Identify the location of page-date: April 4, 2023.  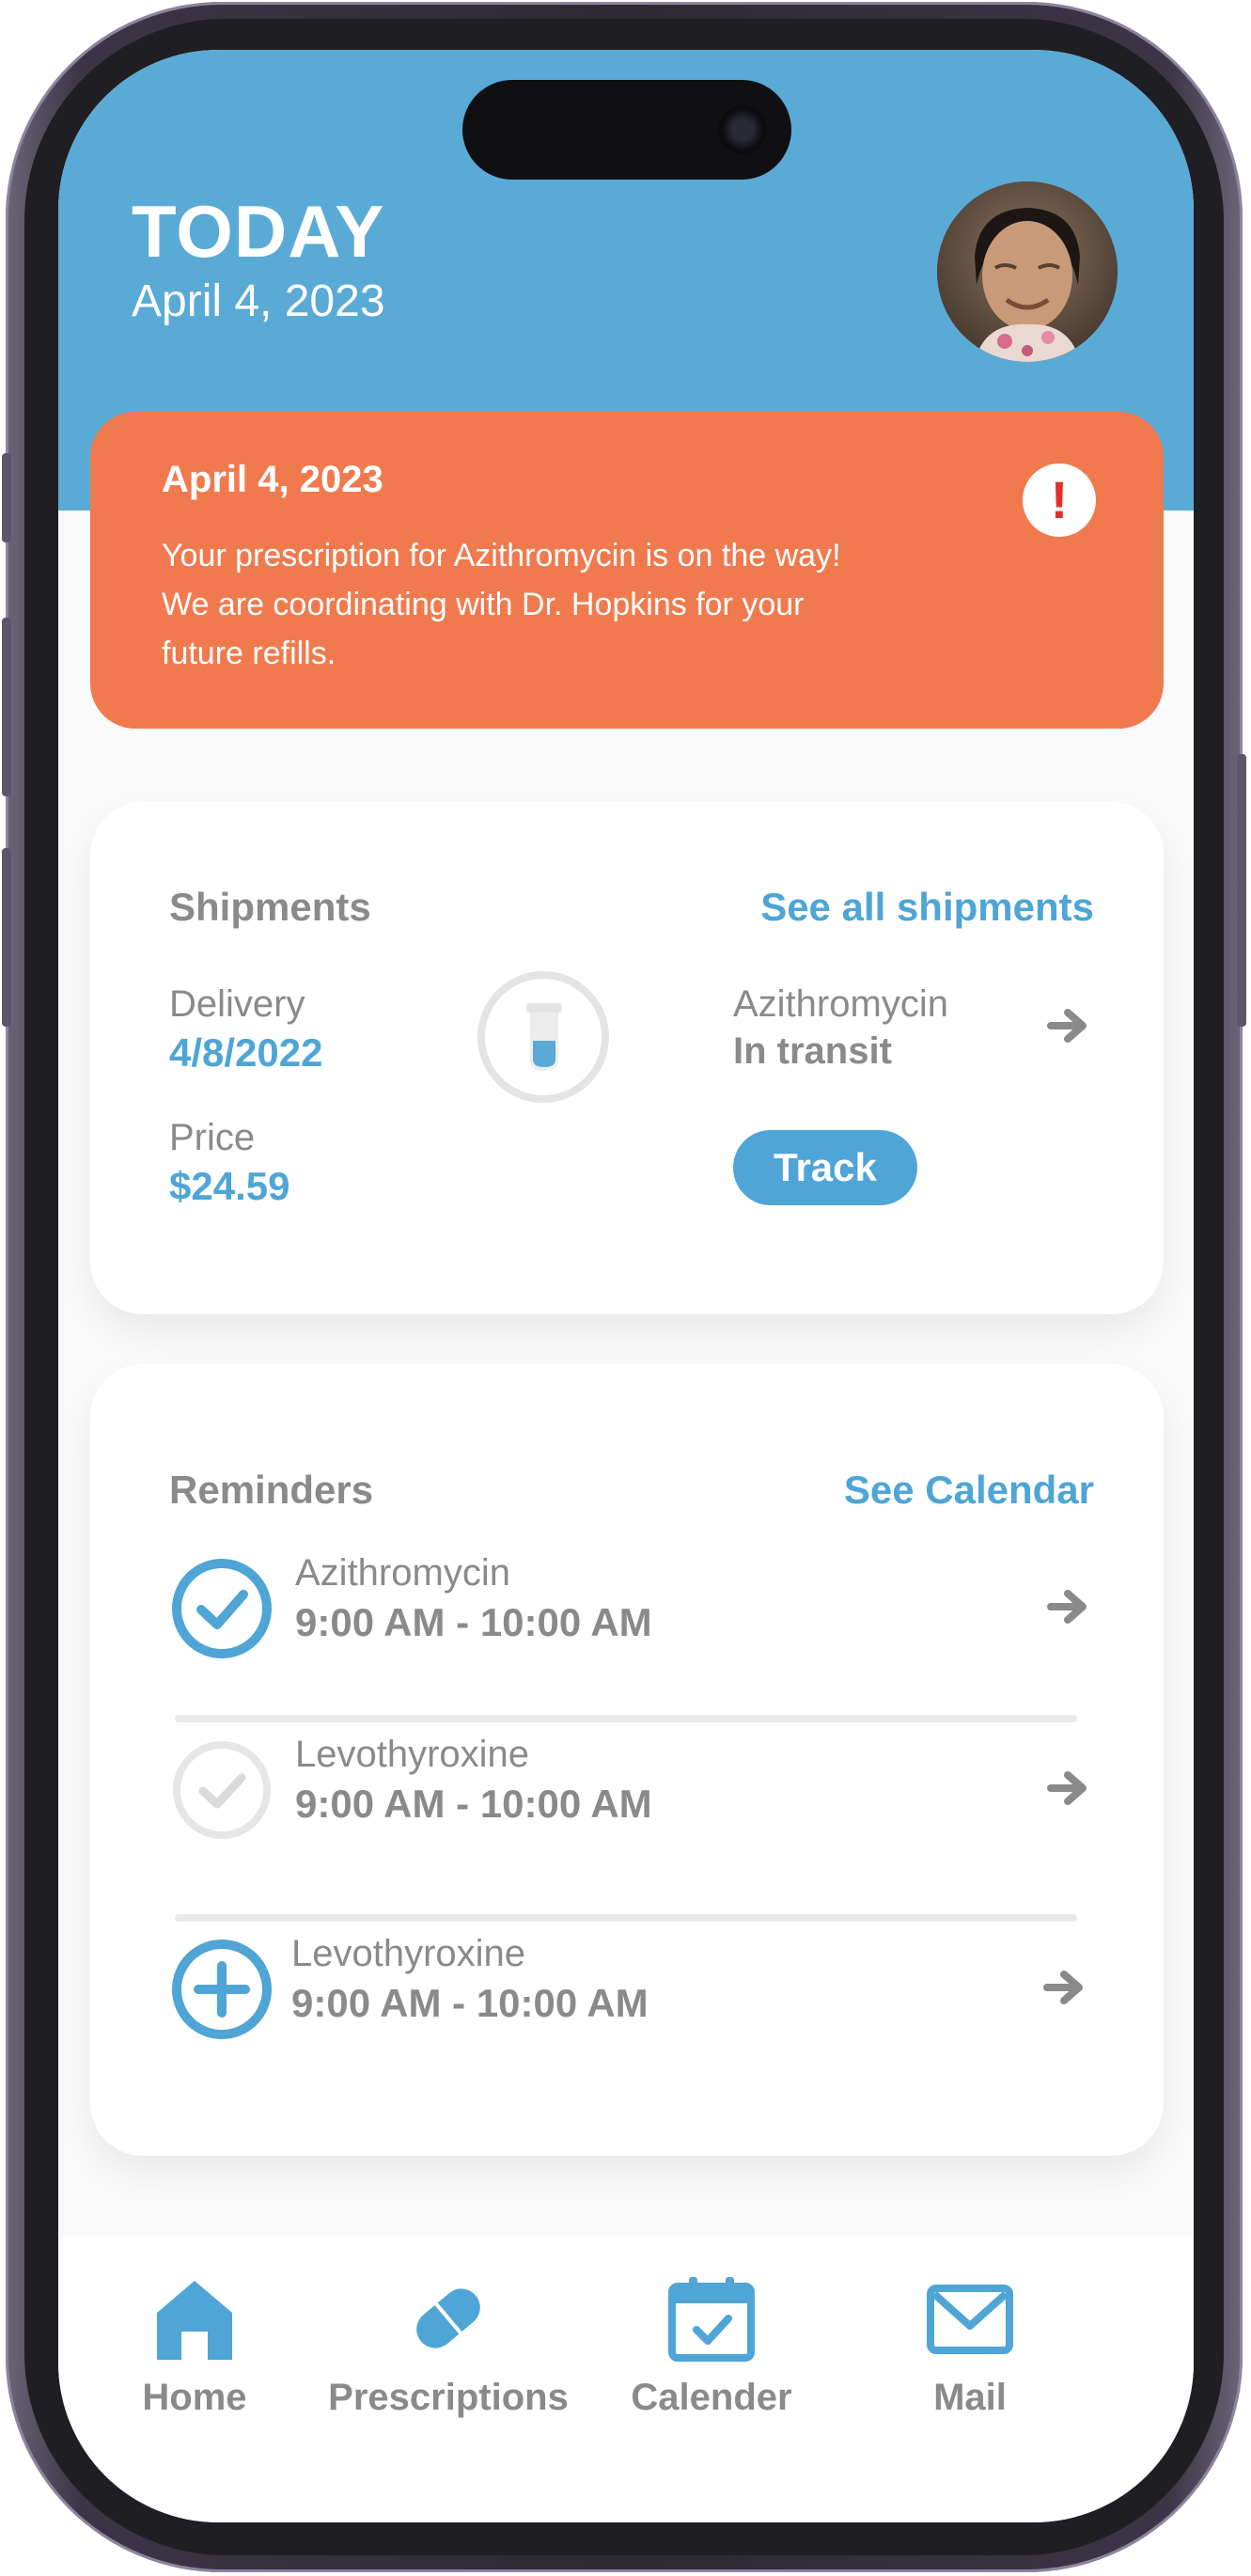
(258, 301).